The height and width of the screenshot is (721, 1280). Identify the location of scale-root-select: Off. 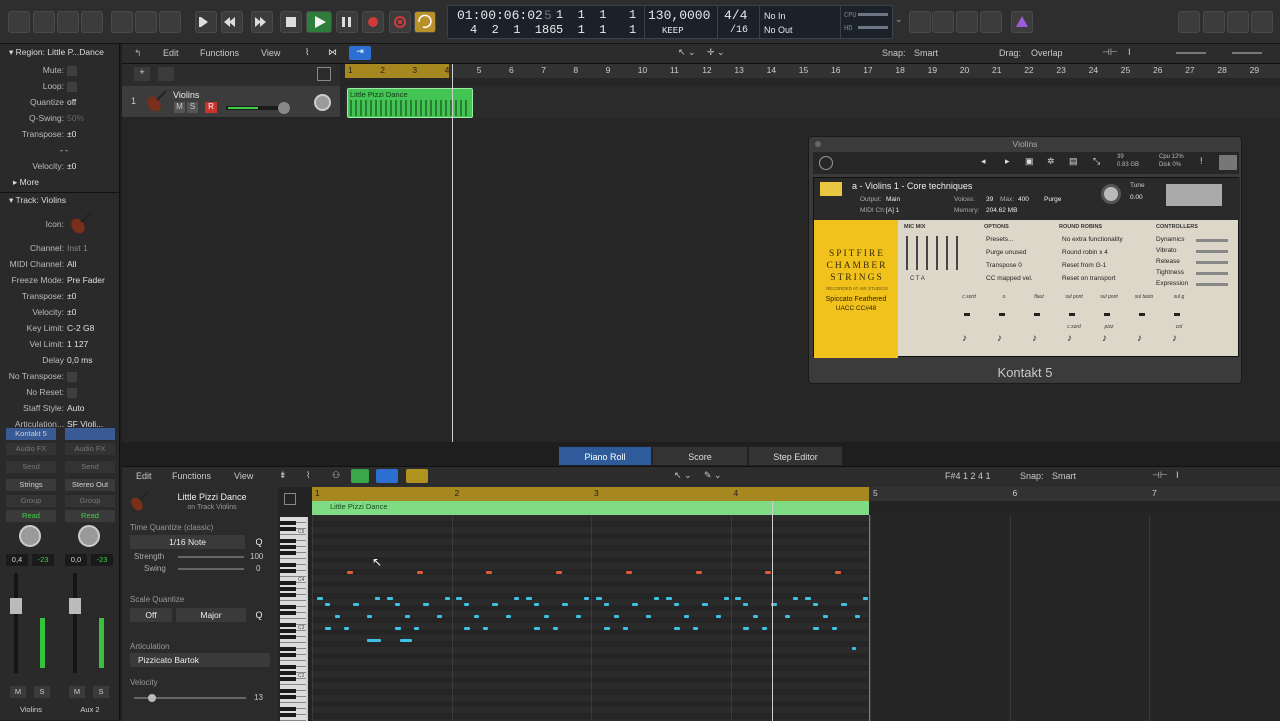
(151, 615).